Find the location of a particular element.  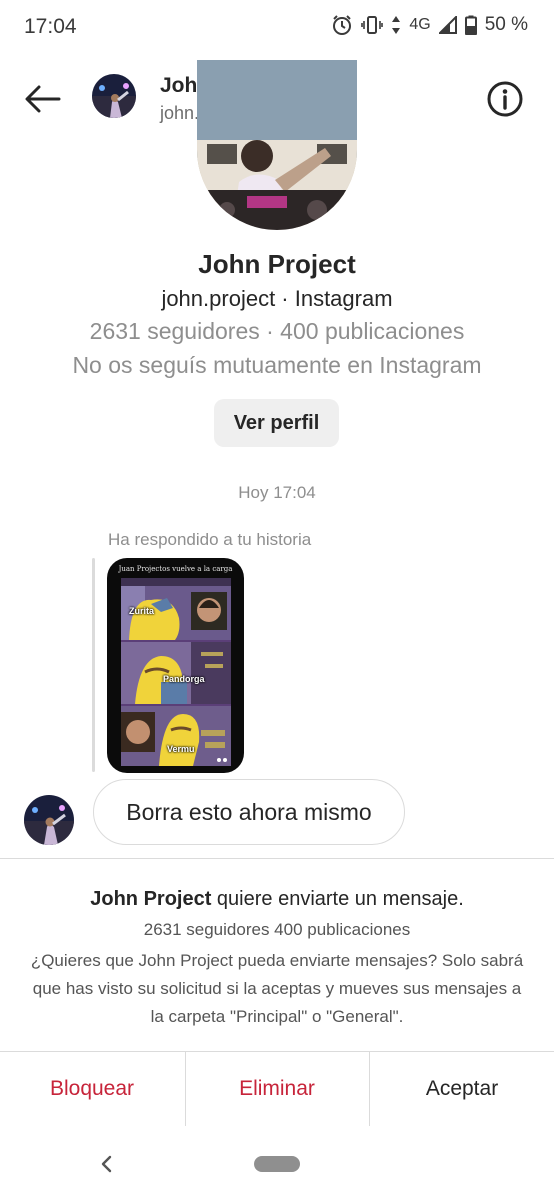

request-title: John Project quiere enviarte un mensaje. is located at coordinates (277, 899).